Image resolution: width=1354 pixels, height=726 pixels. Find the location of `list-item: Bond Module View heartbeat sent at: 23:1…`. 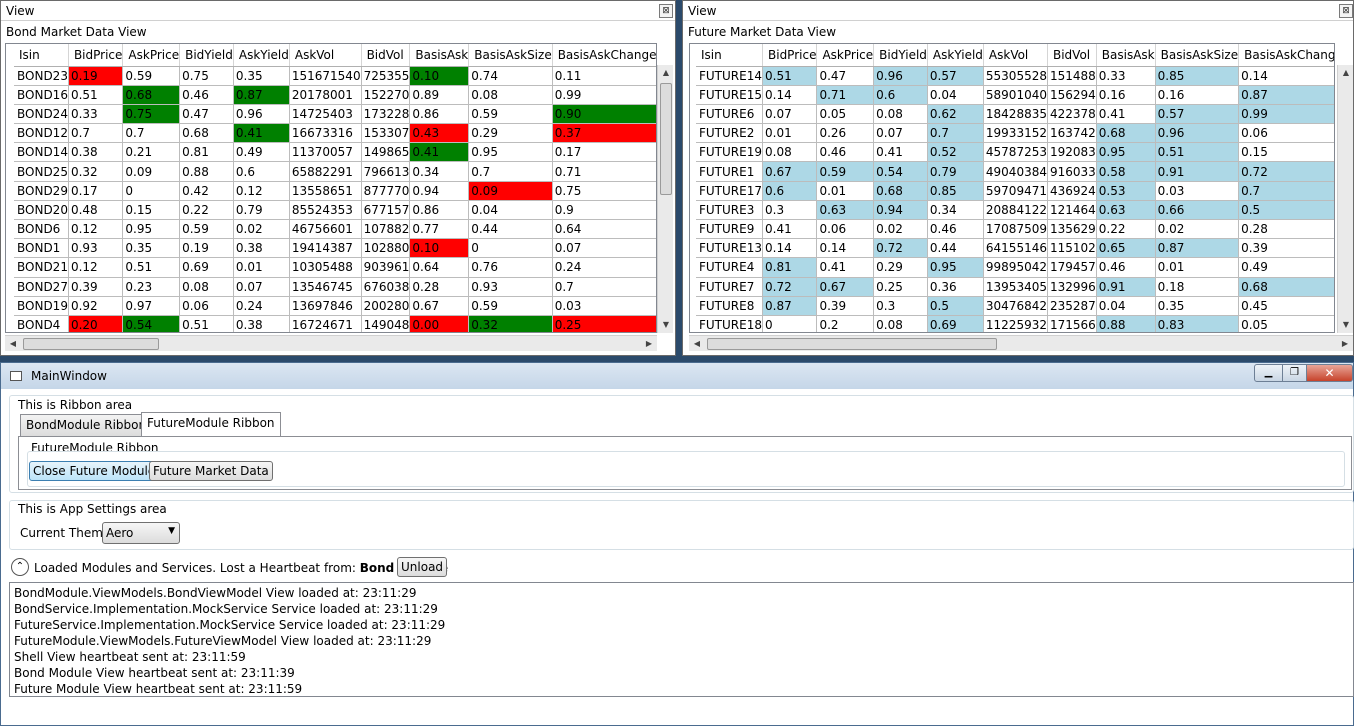

list-item: Bond Module View heartbeat sent at: 23:1… is located at coordinates (681, 673).